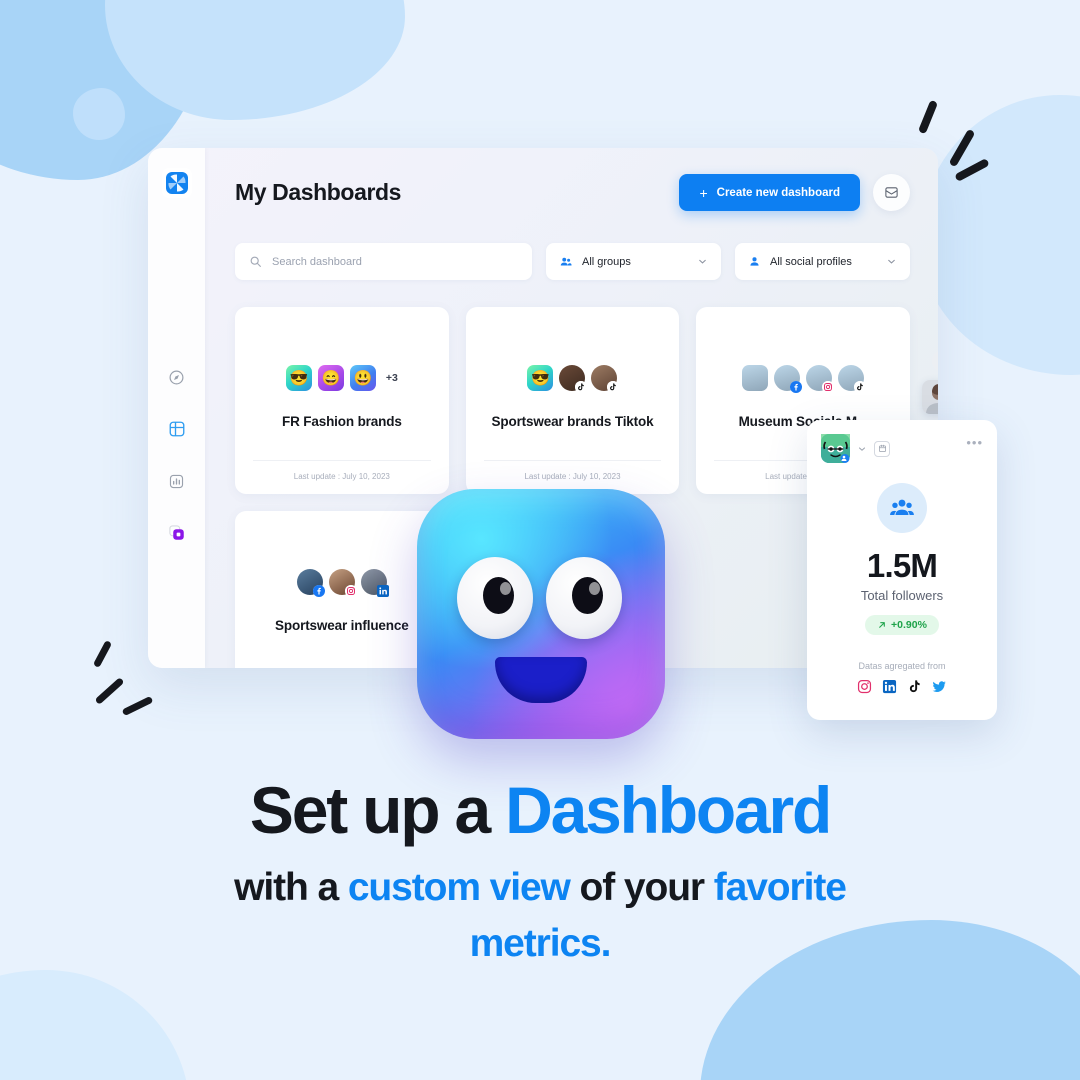  What do you see at coordinates (641, 888) in the screenshot?
I see `subheadline-text-plain: of your` at bounding box center [641, 888].